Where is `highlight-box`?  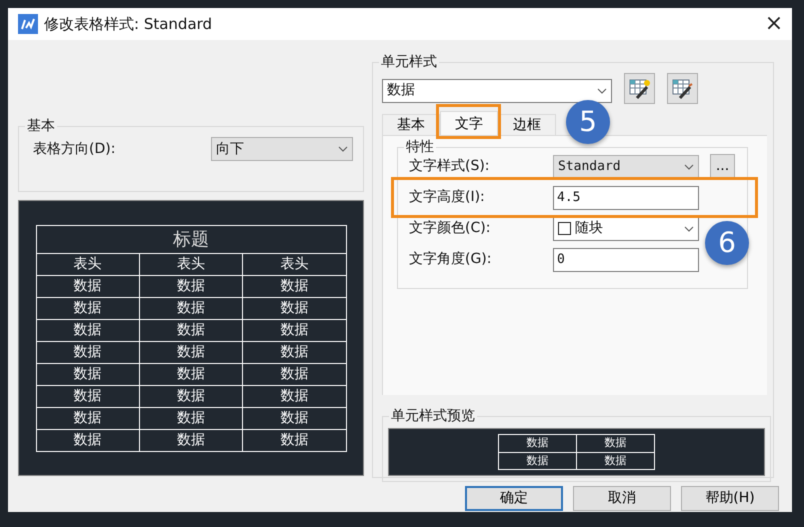 highlight-box is located at coordinates (468, 121).